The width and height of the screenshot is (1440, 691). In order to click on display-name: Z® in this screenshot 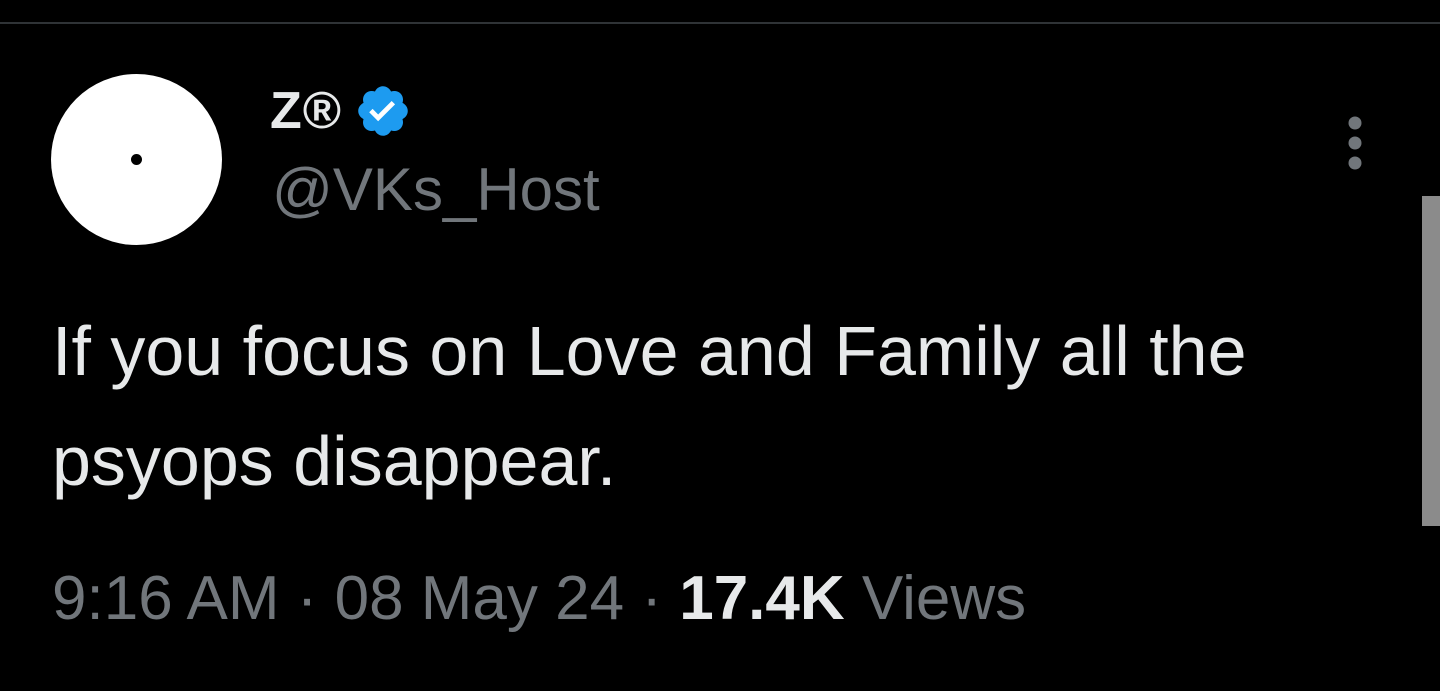, I will do `click(306, 111)`.